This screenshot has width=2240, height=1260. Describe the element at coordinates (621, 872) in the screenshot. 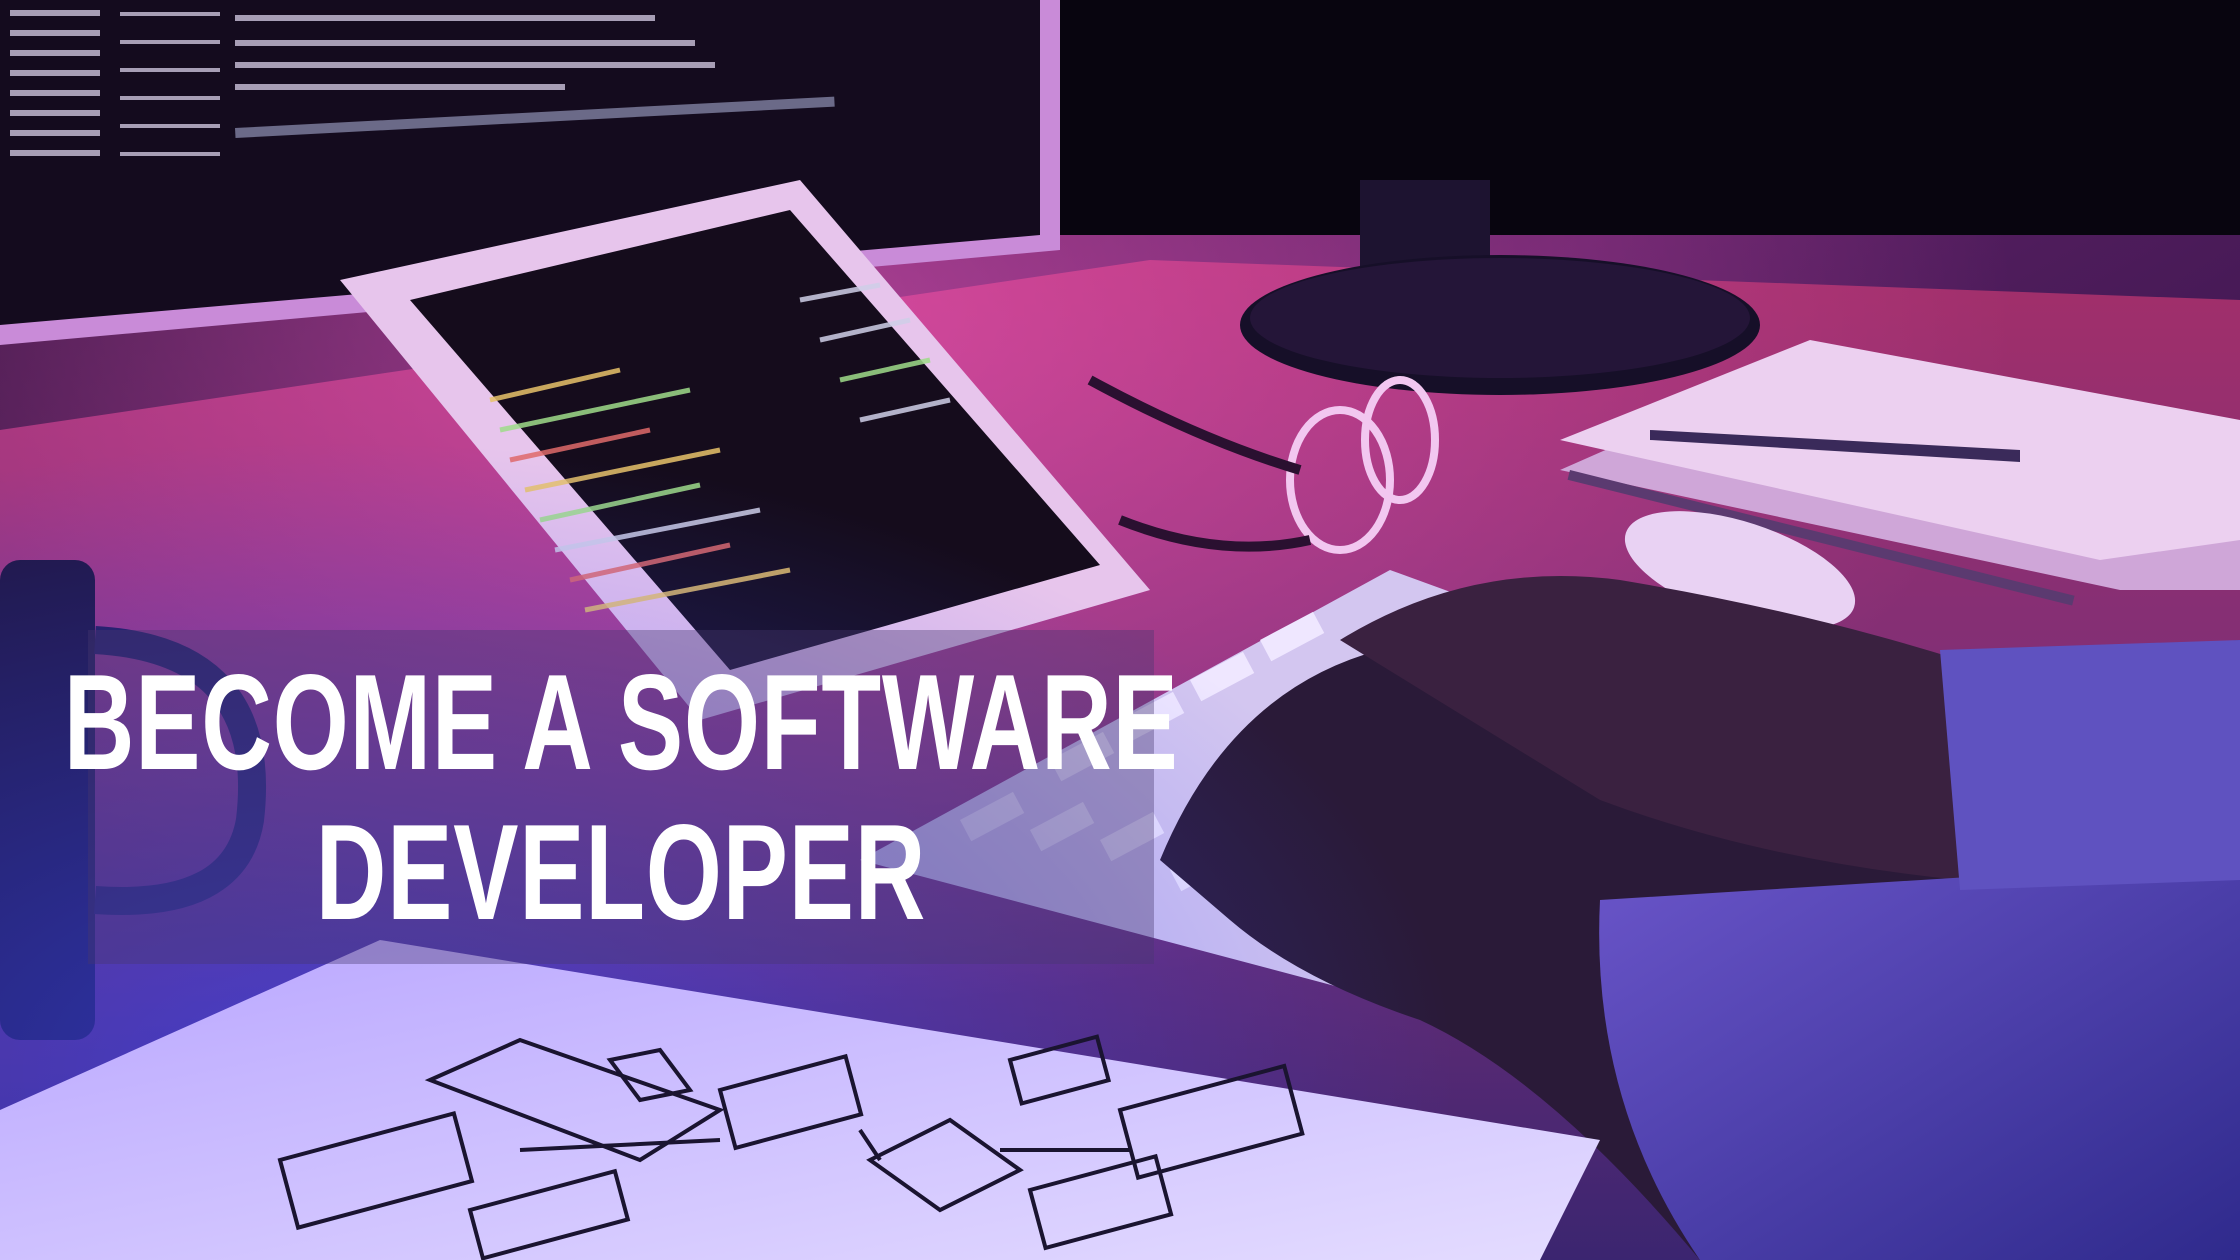

I see `headline-line-2: DEVELOPER` at that location.